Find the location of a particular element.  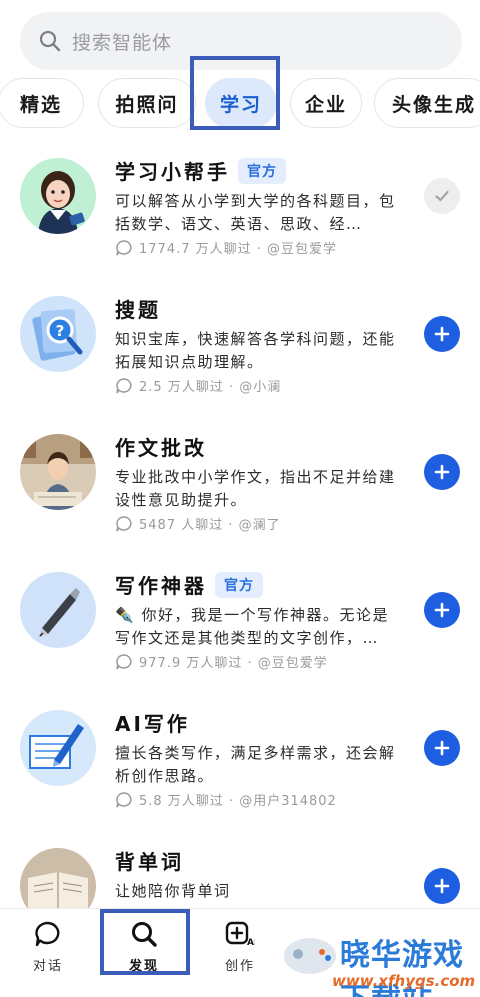

agent-description: 专业批改中小学作文，指出不足并给建设性意见助提升。 is located at coordinates (255, 488).